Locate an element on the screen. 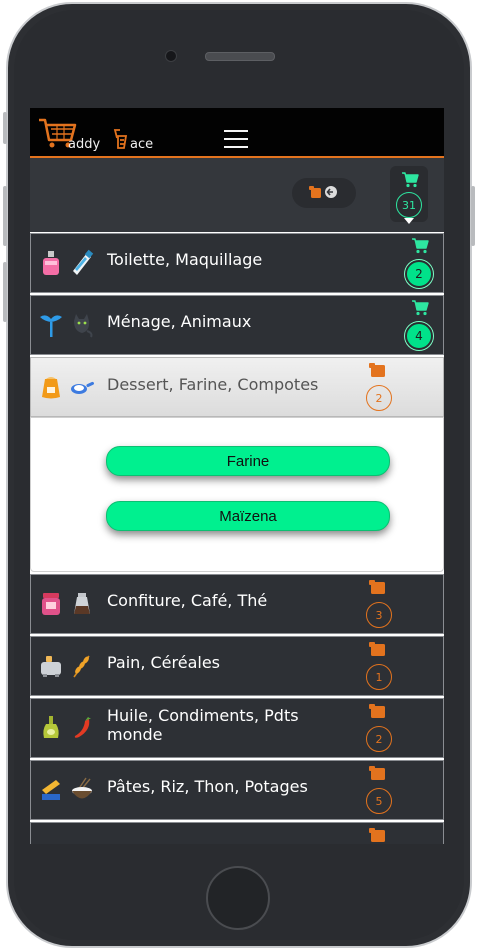 The image size is (478, 951). category-label: Ménage, Animaux is located at coordinates (179, 321).